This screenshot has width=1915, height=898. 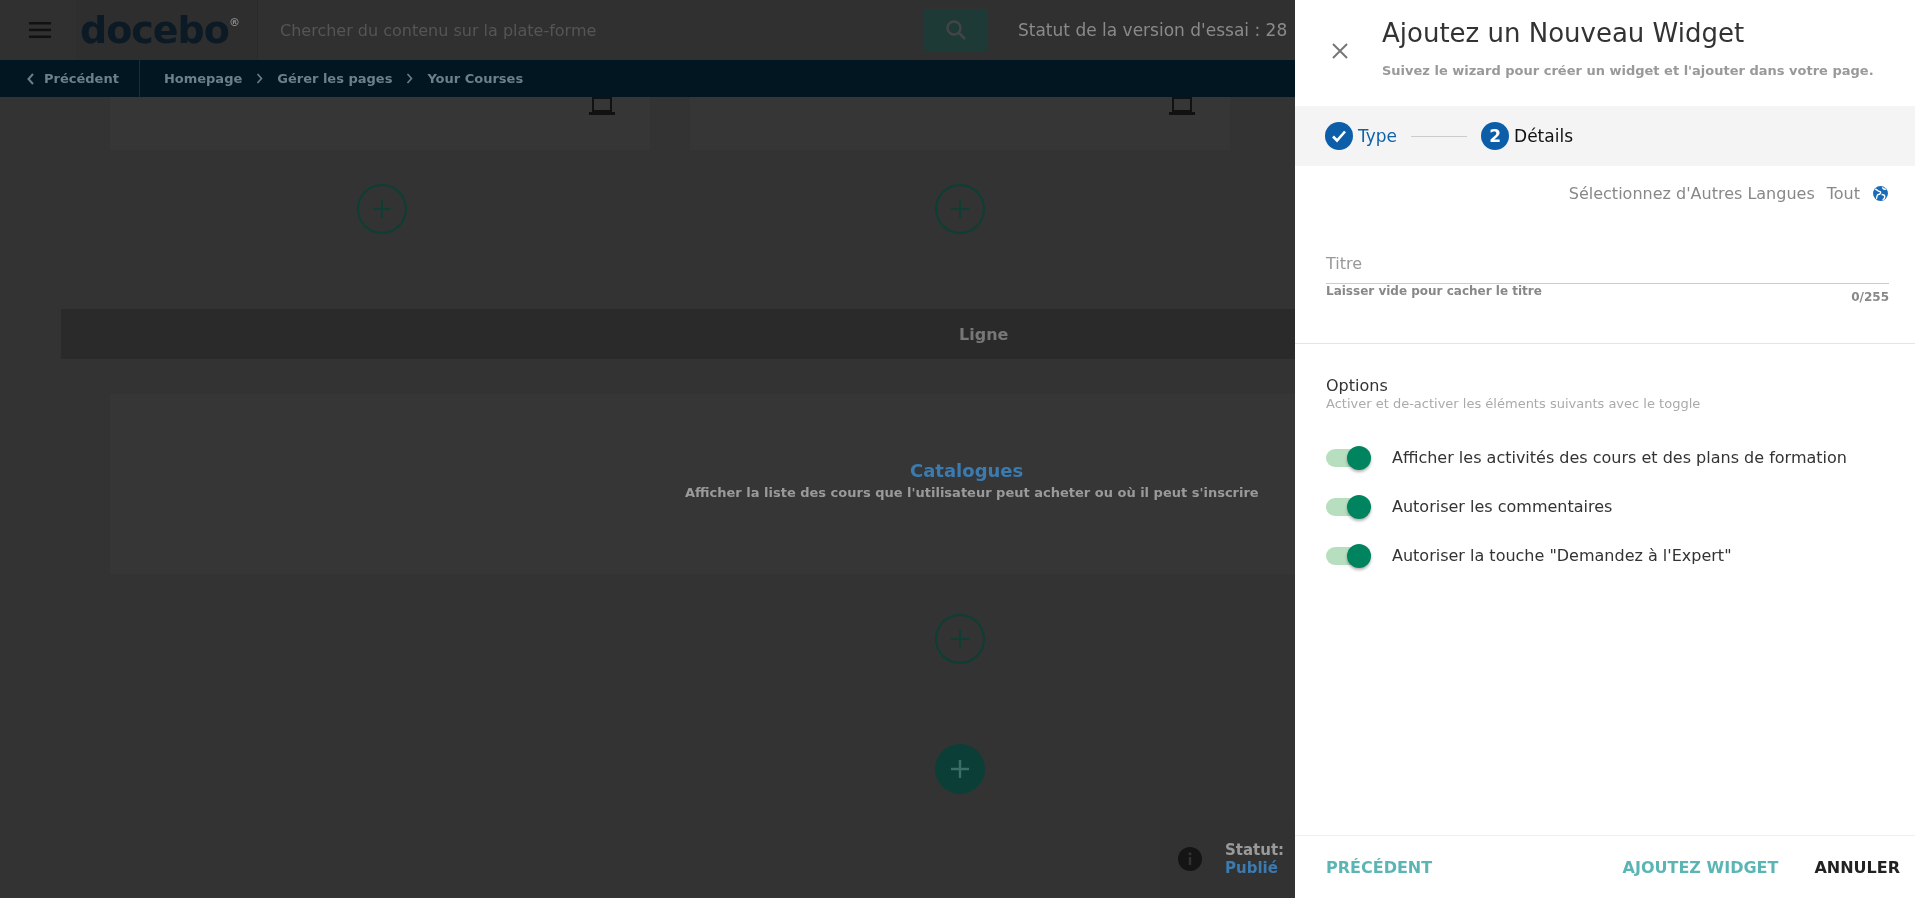 What do you see at coordinates (1339, 136) in the screenshot?
I see `check-icon` at bounding box center [1339, 136].